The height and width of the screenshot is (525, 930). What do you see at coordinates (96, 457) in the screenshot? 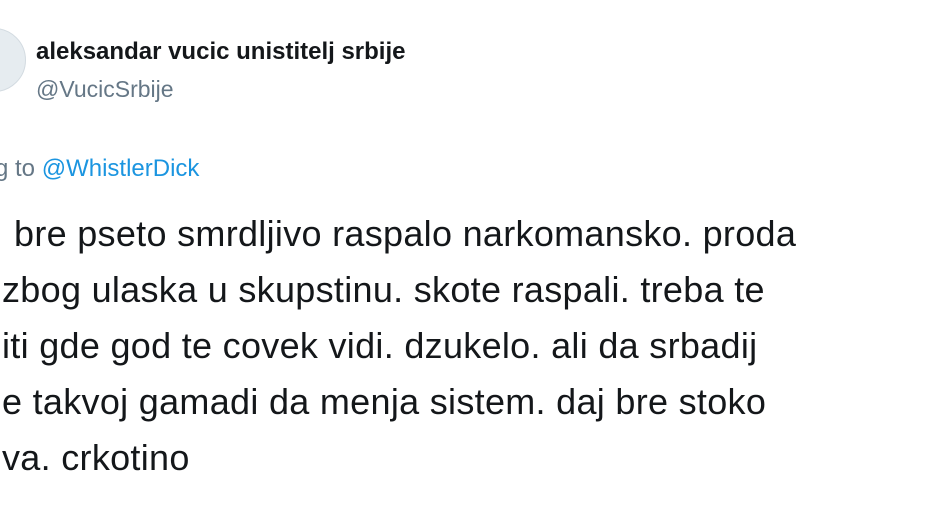
I see `tweet-text-line: va. crkotino` at bounding box center [96, 457].